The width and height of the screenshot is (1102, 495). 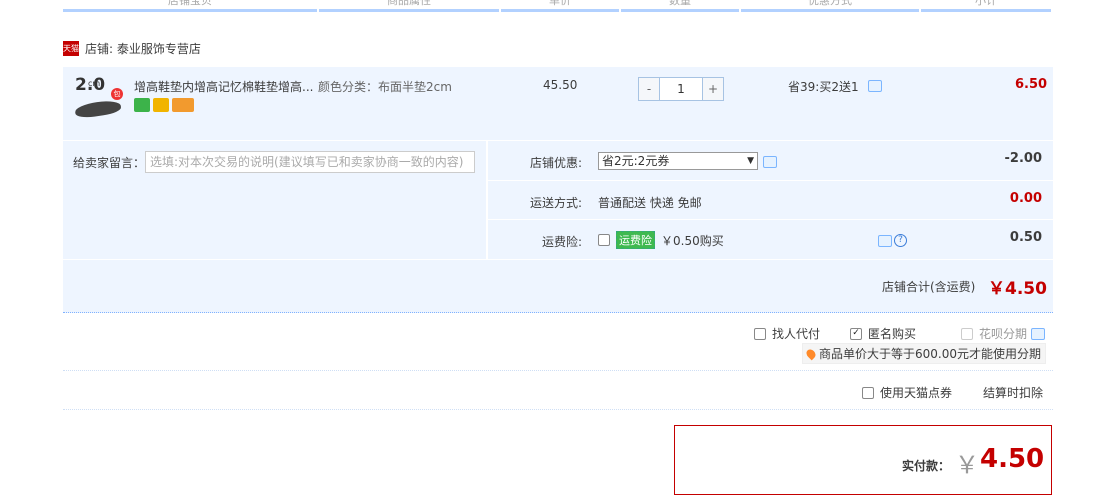 I want to click on unit-price: 45.50, so click(x=560, y=85).